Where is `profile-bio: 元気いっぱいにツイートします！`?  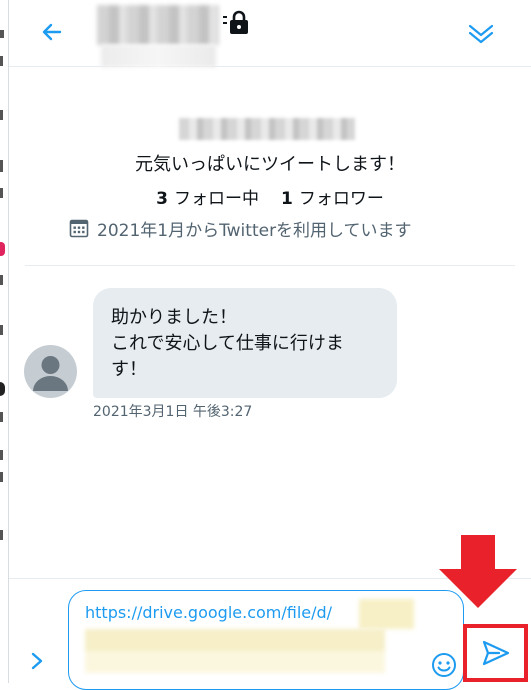
profile-bio: 元気いっぱいにツイートします！ is located at coordinates (270, 164).